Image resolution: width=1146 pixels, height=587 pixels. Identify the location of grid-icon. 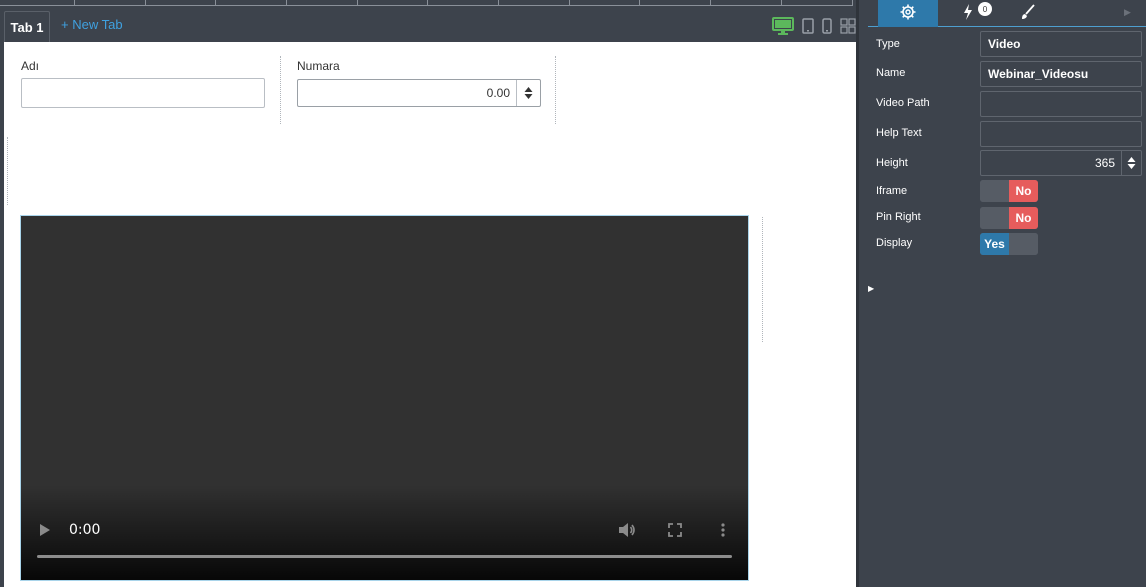
(848, 26).